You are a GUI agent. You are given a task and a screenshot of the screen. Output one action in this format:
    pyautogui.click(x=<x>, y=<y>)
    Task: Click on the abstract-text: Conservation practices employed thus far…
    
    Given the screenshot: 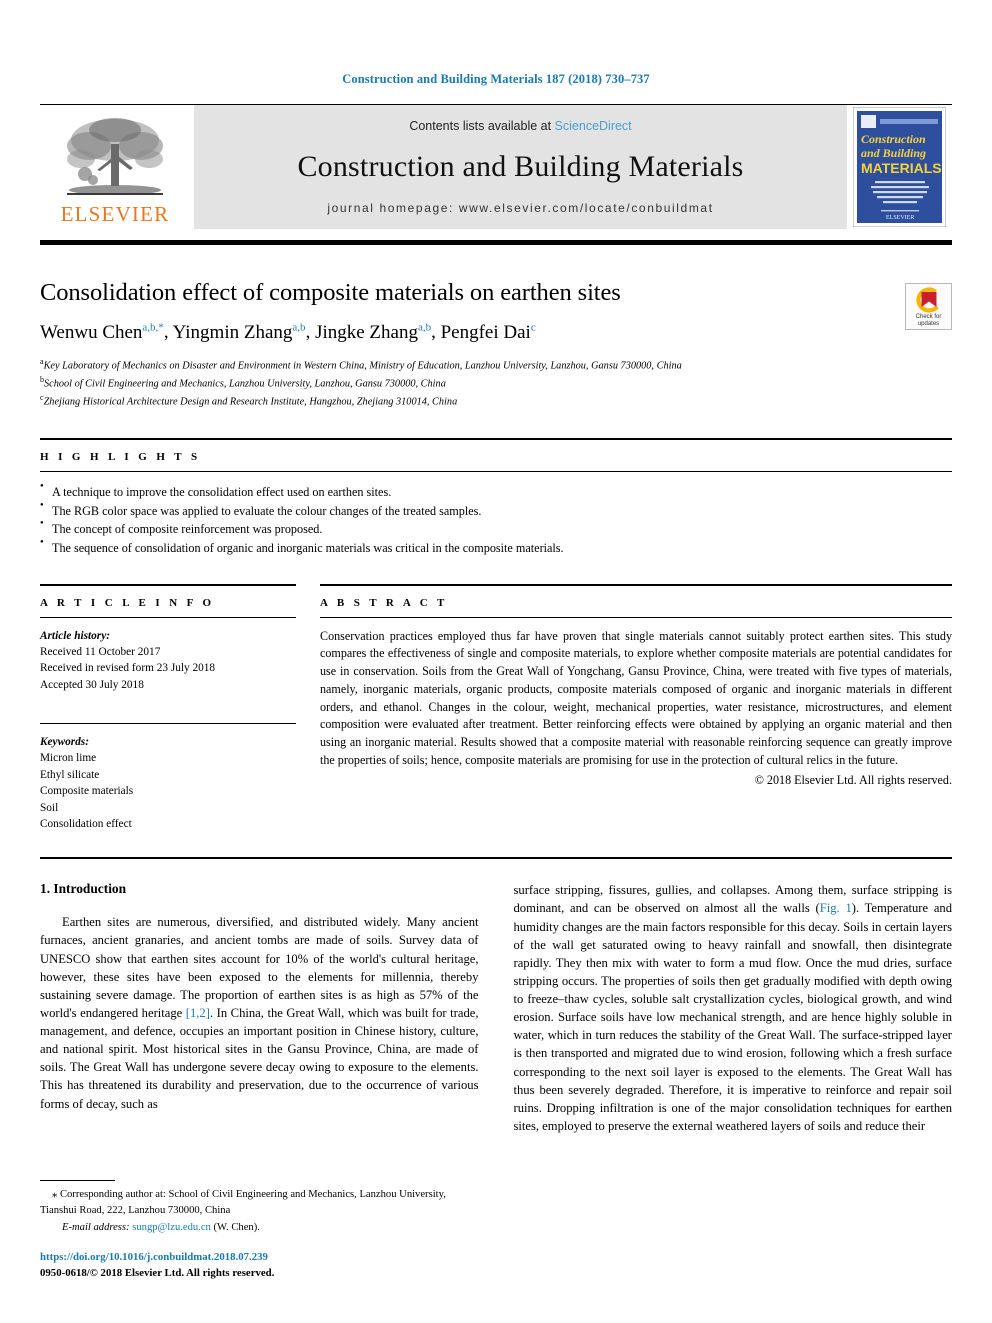 What is the action you would take?
    pyautogui.click(x=636, y=697)
    